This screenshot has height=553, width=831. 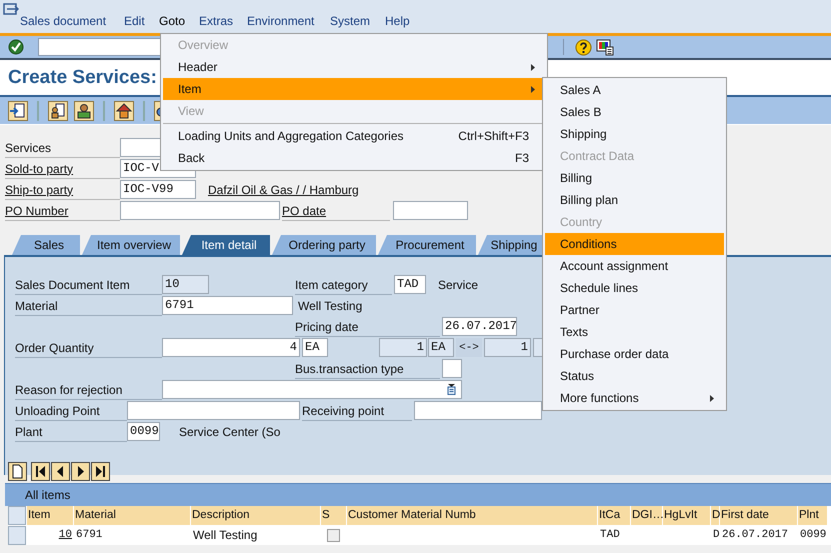 I want to click on table-title: All items, so click(x=47, y=495).